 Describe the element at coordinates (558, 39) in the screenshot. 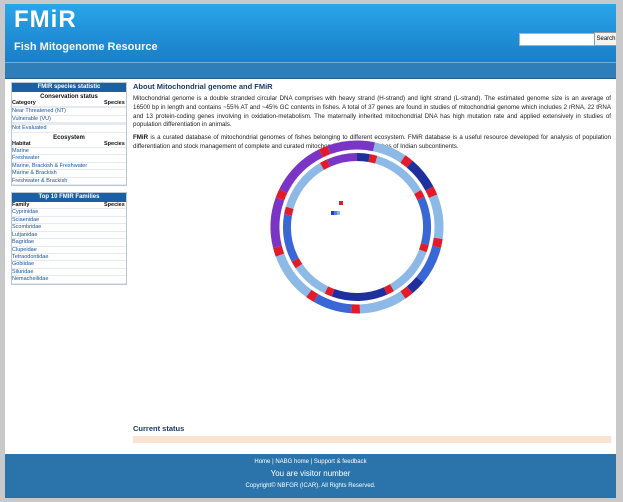

I see `search-input` at that location.